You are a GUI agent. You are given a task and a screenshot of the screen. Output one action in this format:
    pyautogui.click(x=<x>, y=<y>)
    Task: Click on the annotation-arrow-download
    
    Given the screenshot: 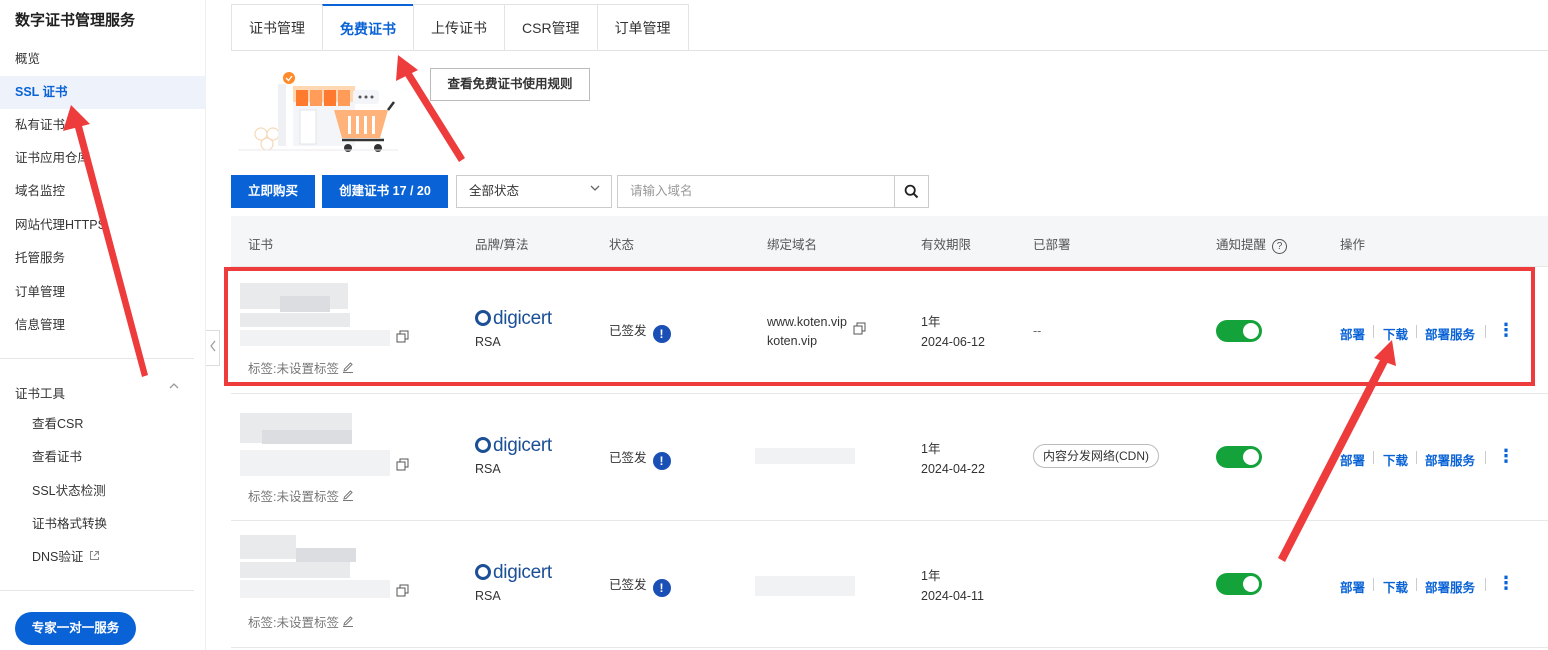 What is the action you would take?
    pyautogui.click(x=1333, y=459)
    